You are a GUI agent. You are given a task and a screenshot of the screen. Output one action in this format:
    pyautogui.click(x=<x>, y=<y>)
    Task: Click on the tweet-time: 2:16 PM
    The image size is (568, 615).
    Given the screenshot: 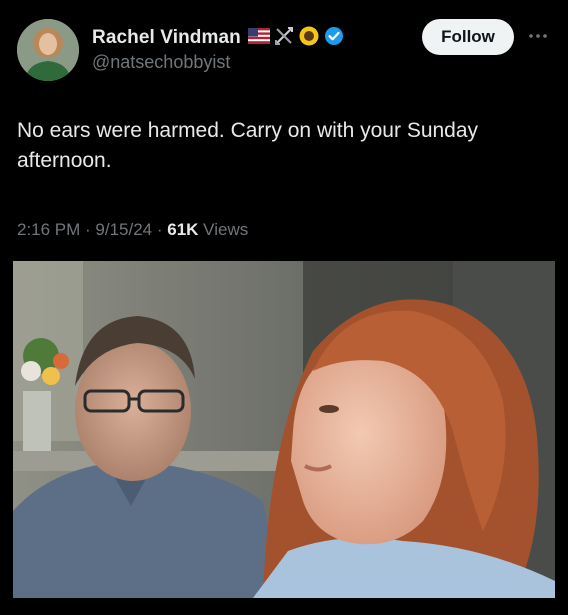 What is the action you would take?
    pyautogui.click(x=48, y=230)
    